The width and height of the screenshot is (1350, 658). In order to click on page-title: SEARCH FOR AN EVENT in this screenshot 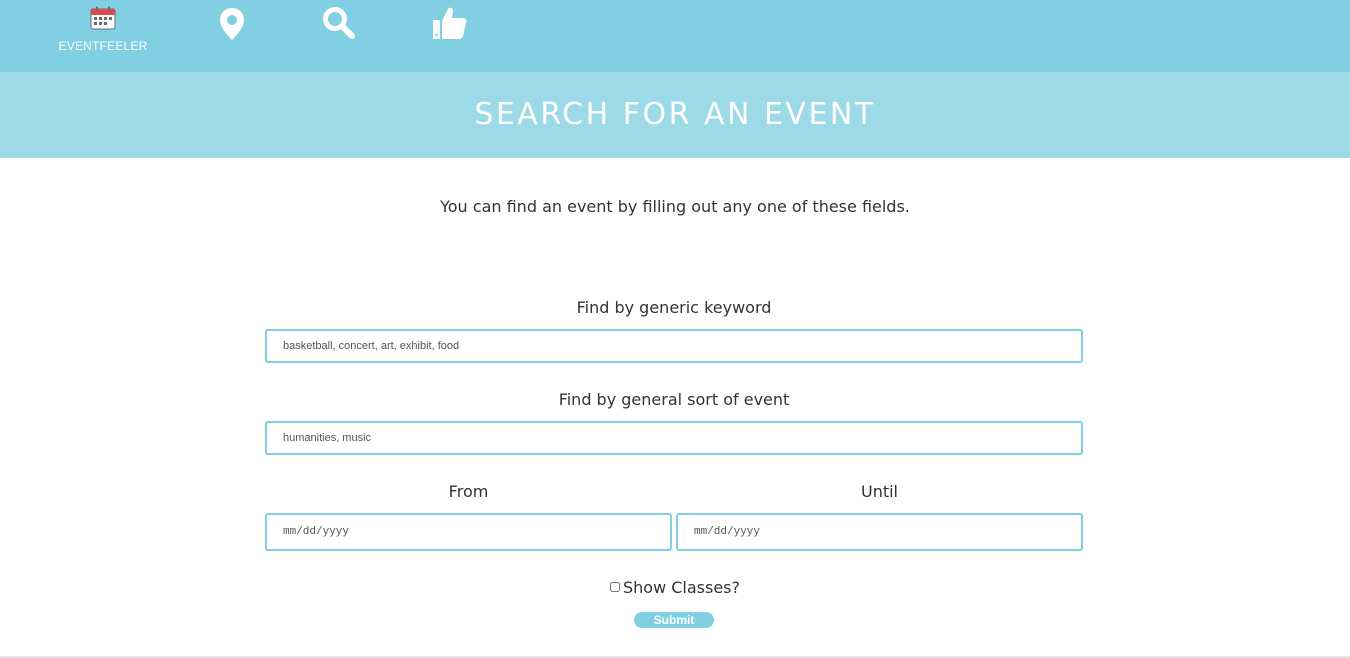, I will do `click(675, 114)`.